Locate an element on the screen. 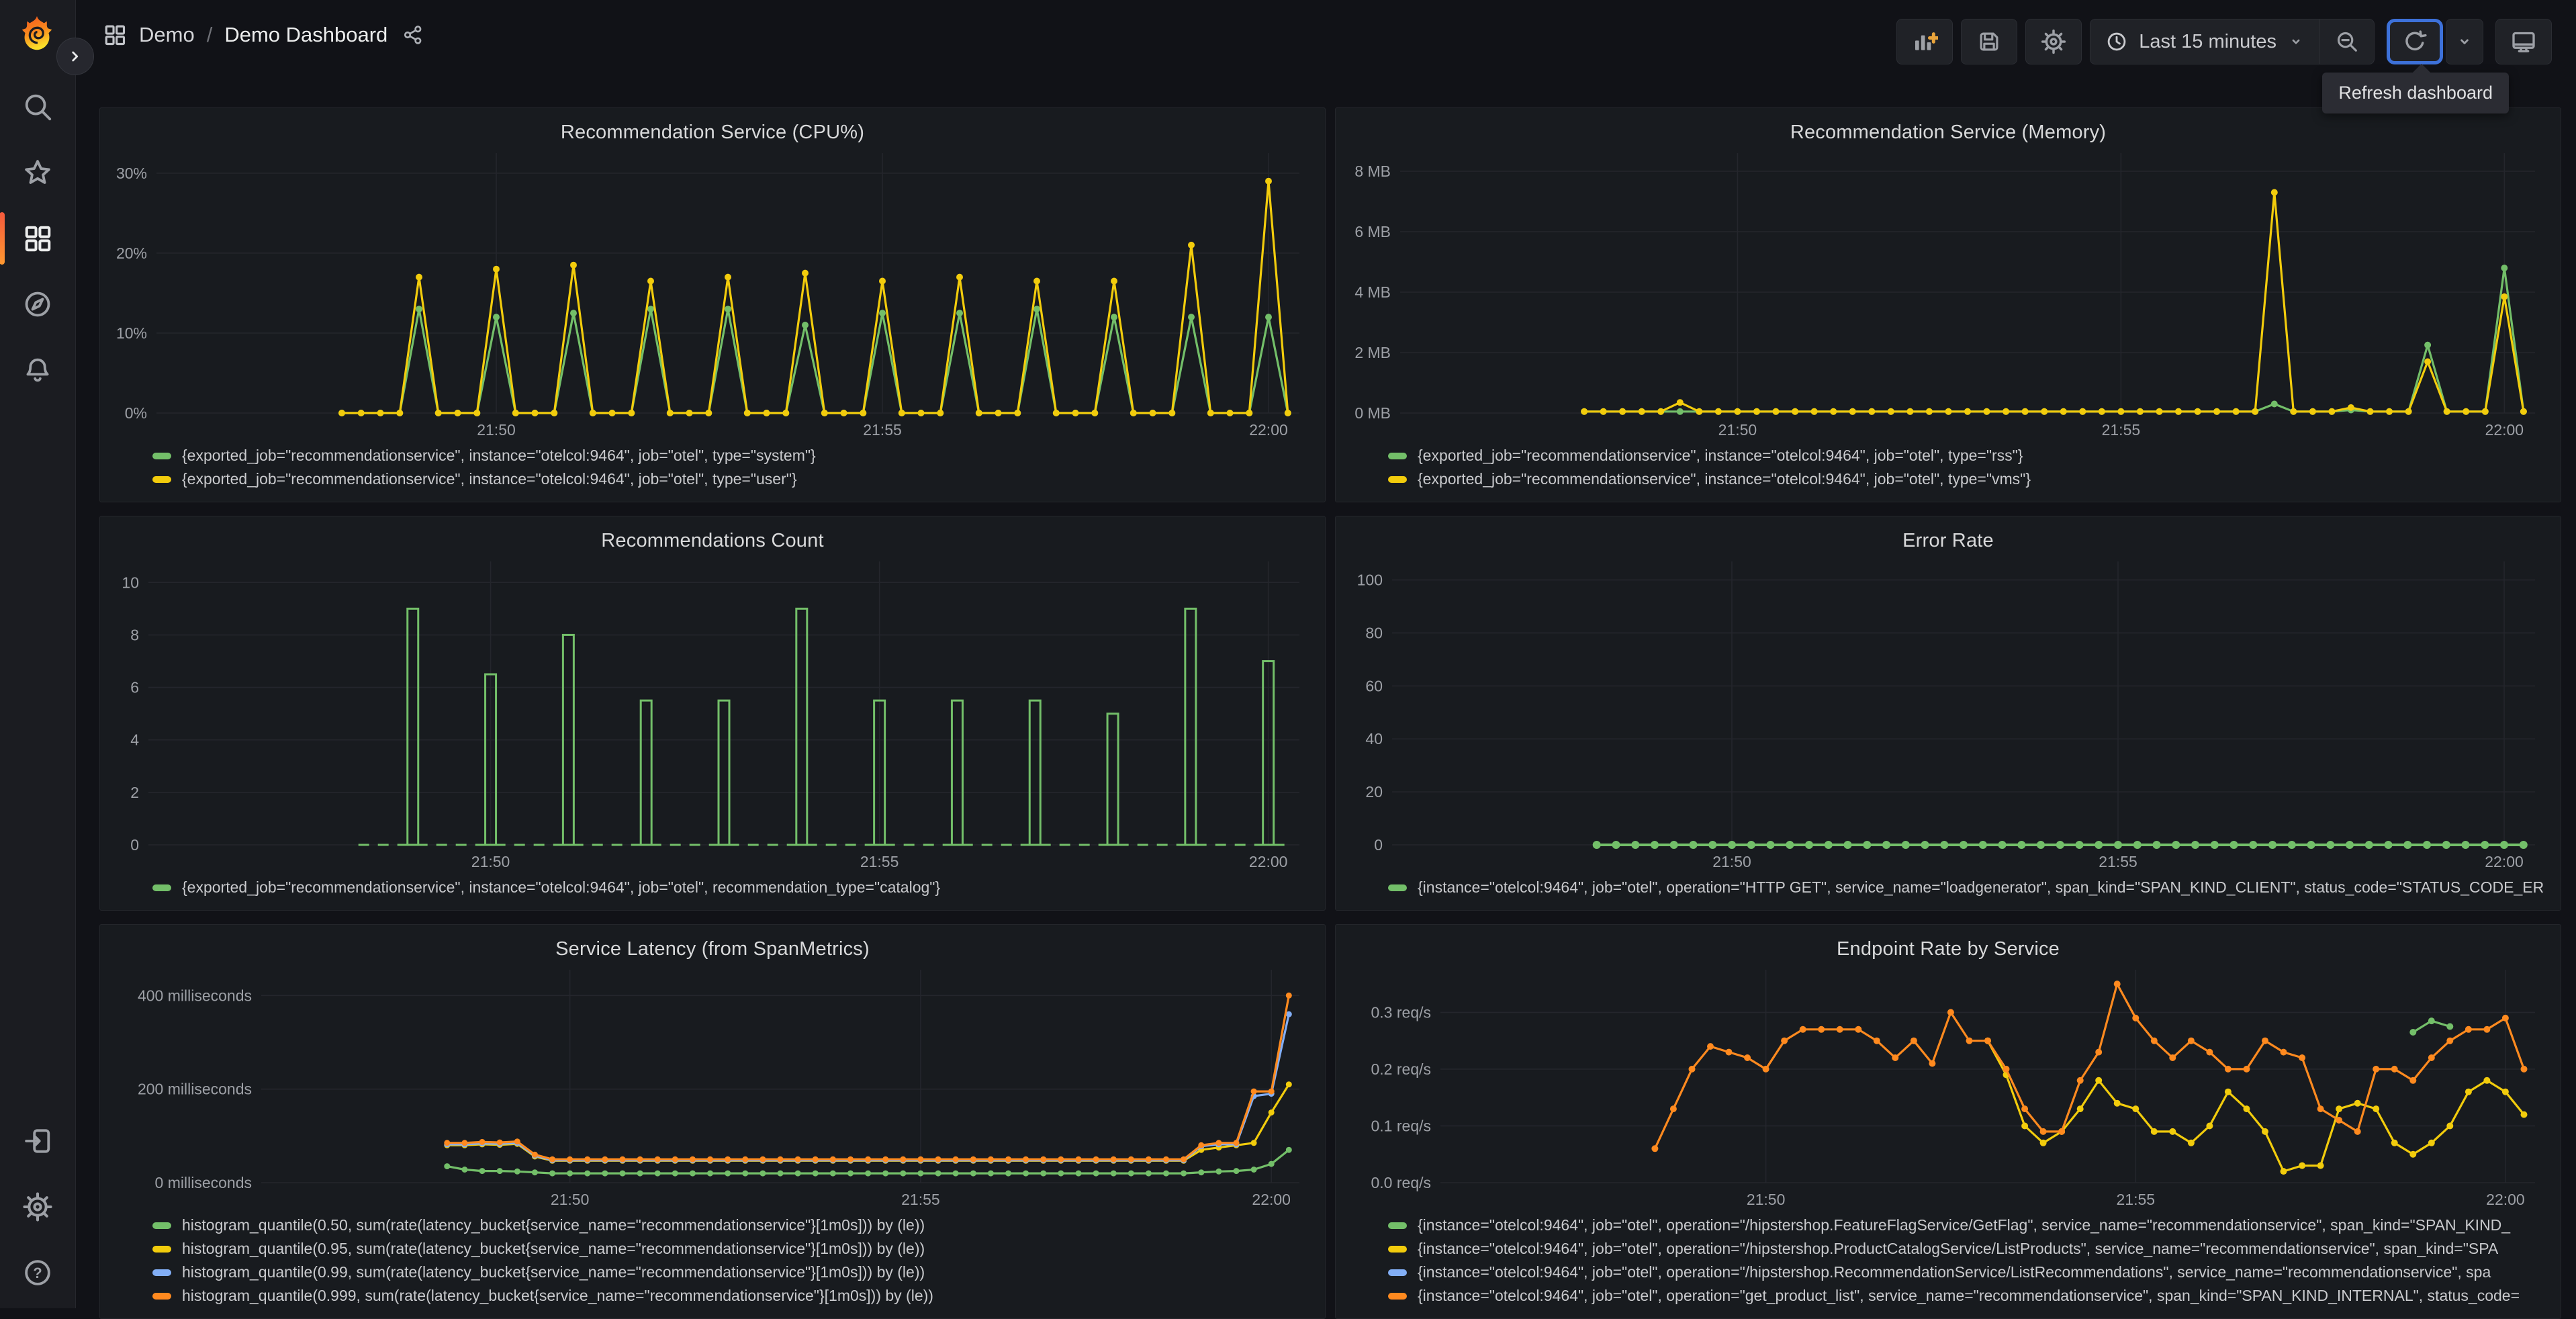 This screenshot has width=2576, height=1319. svg-text: 2 is located at coordinates (134, 792).